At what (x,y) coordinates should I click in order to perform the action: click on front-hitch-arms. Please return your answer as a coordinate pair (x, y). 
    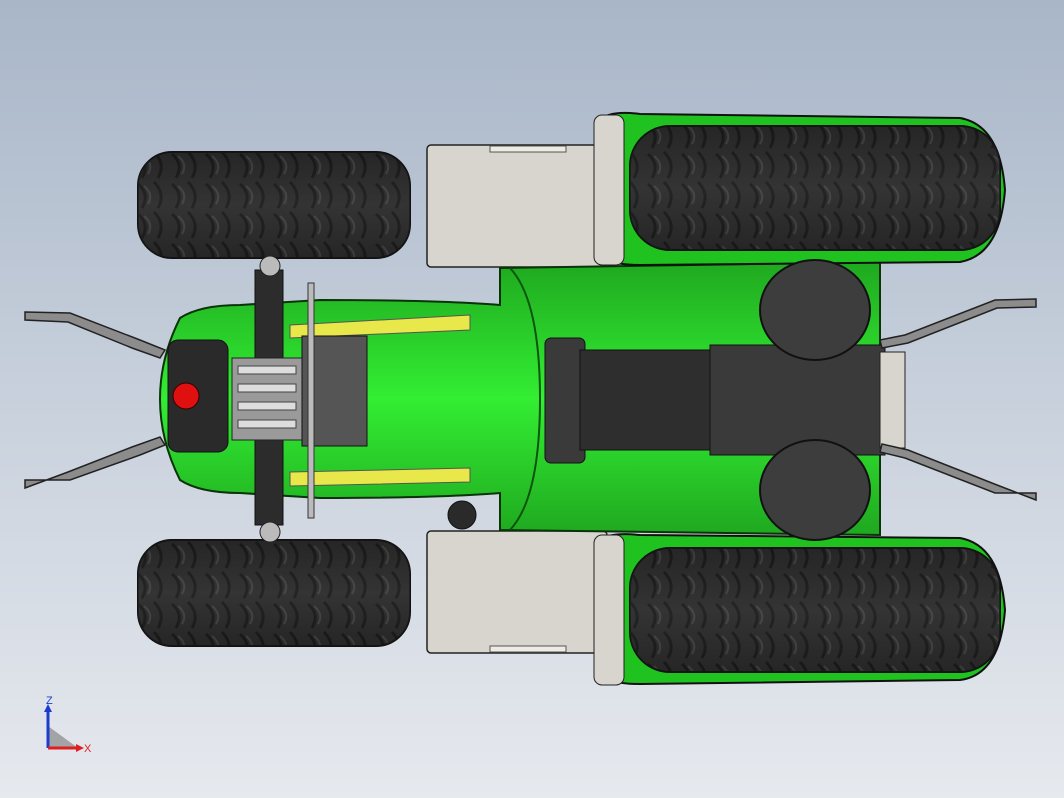
    Looking at the image, I should click on (95, 400).